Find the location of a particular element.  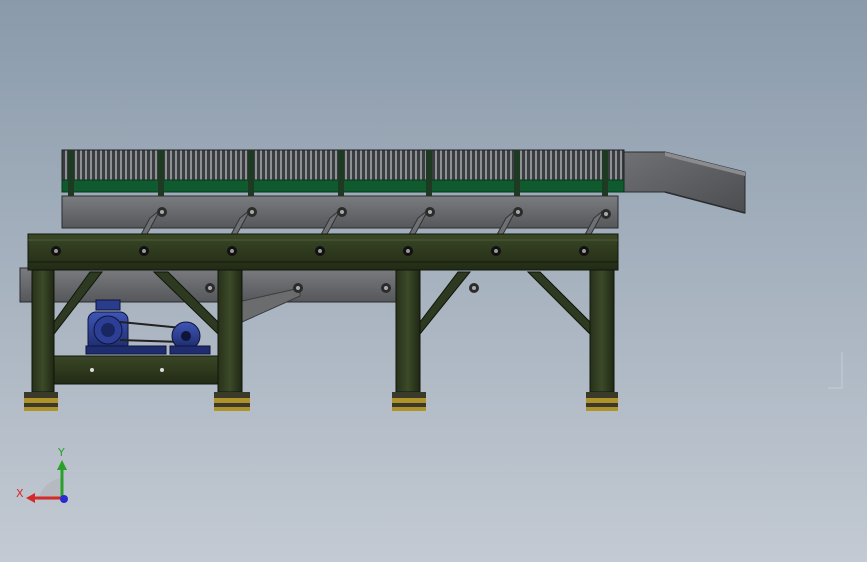

foot-pads is located at coordinates (321, 401).